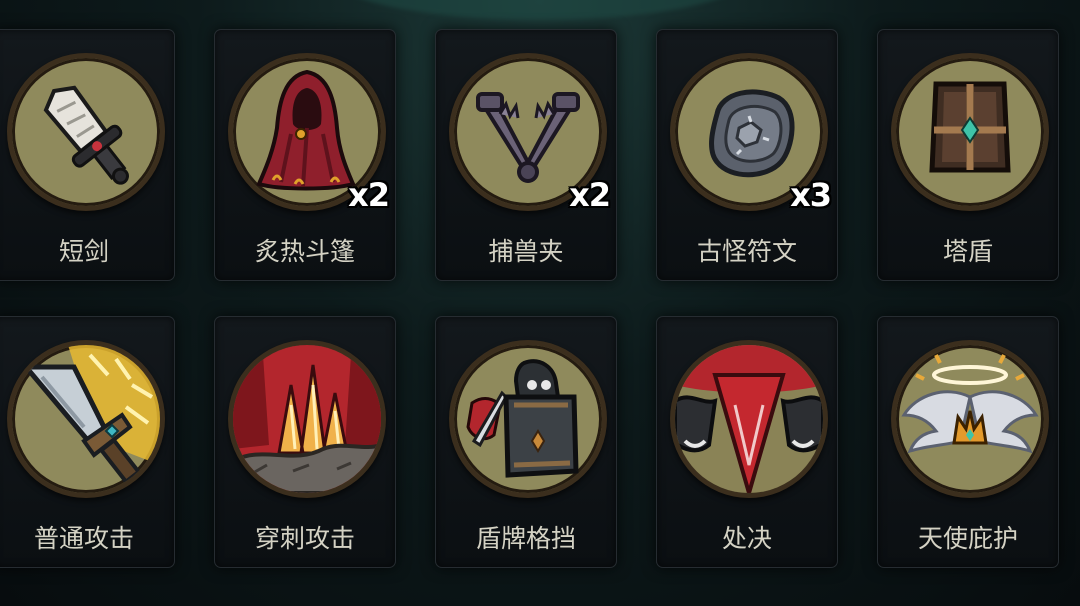  Describe the element at coordinates (967, 251) in the screenshot. I see `item-label: 塔盾` at that location.